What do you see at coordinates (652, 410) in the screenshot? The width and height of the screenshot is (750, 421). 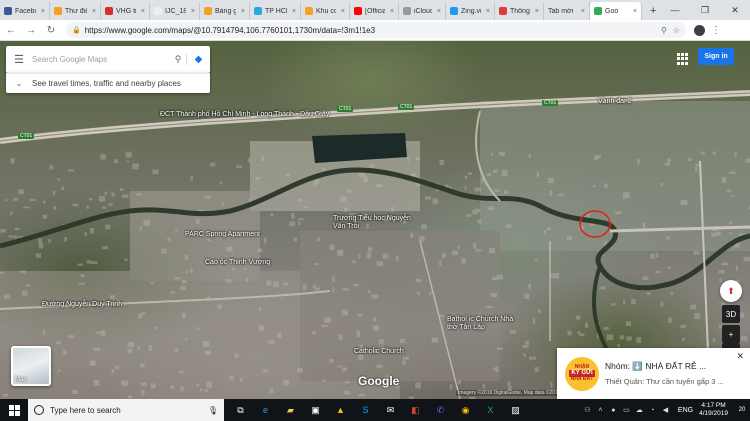 I see `wifi-icon: ◔` at bounding box center [652, 410].